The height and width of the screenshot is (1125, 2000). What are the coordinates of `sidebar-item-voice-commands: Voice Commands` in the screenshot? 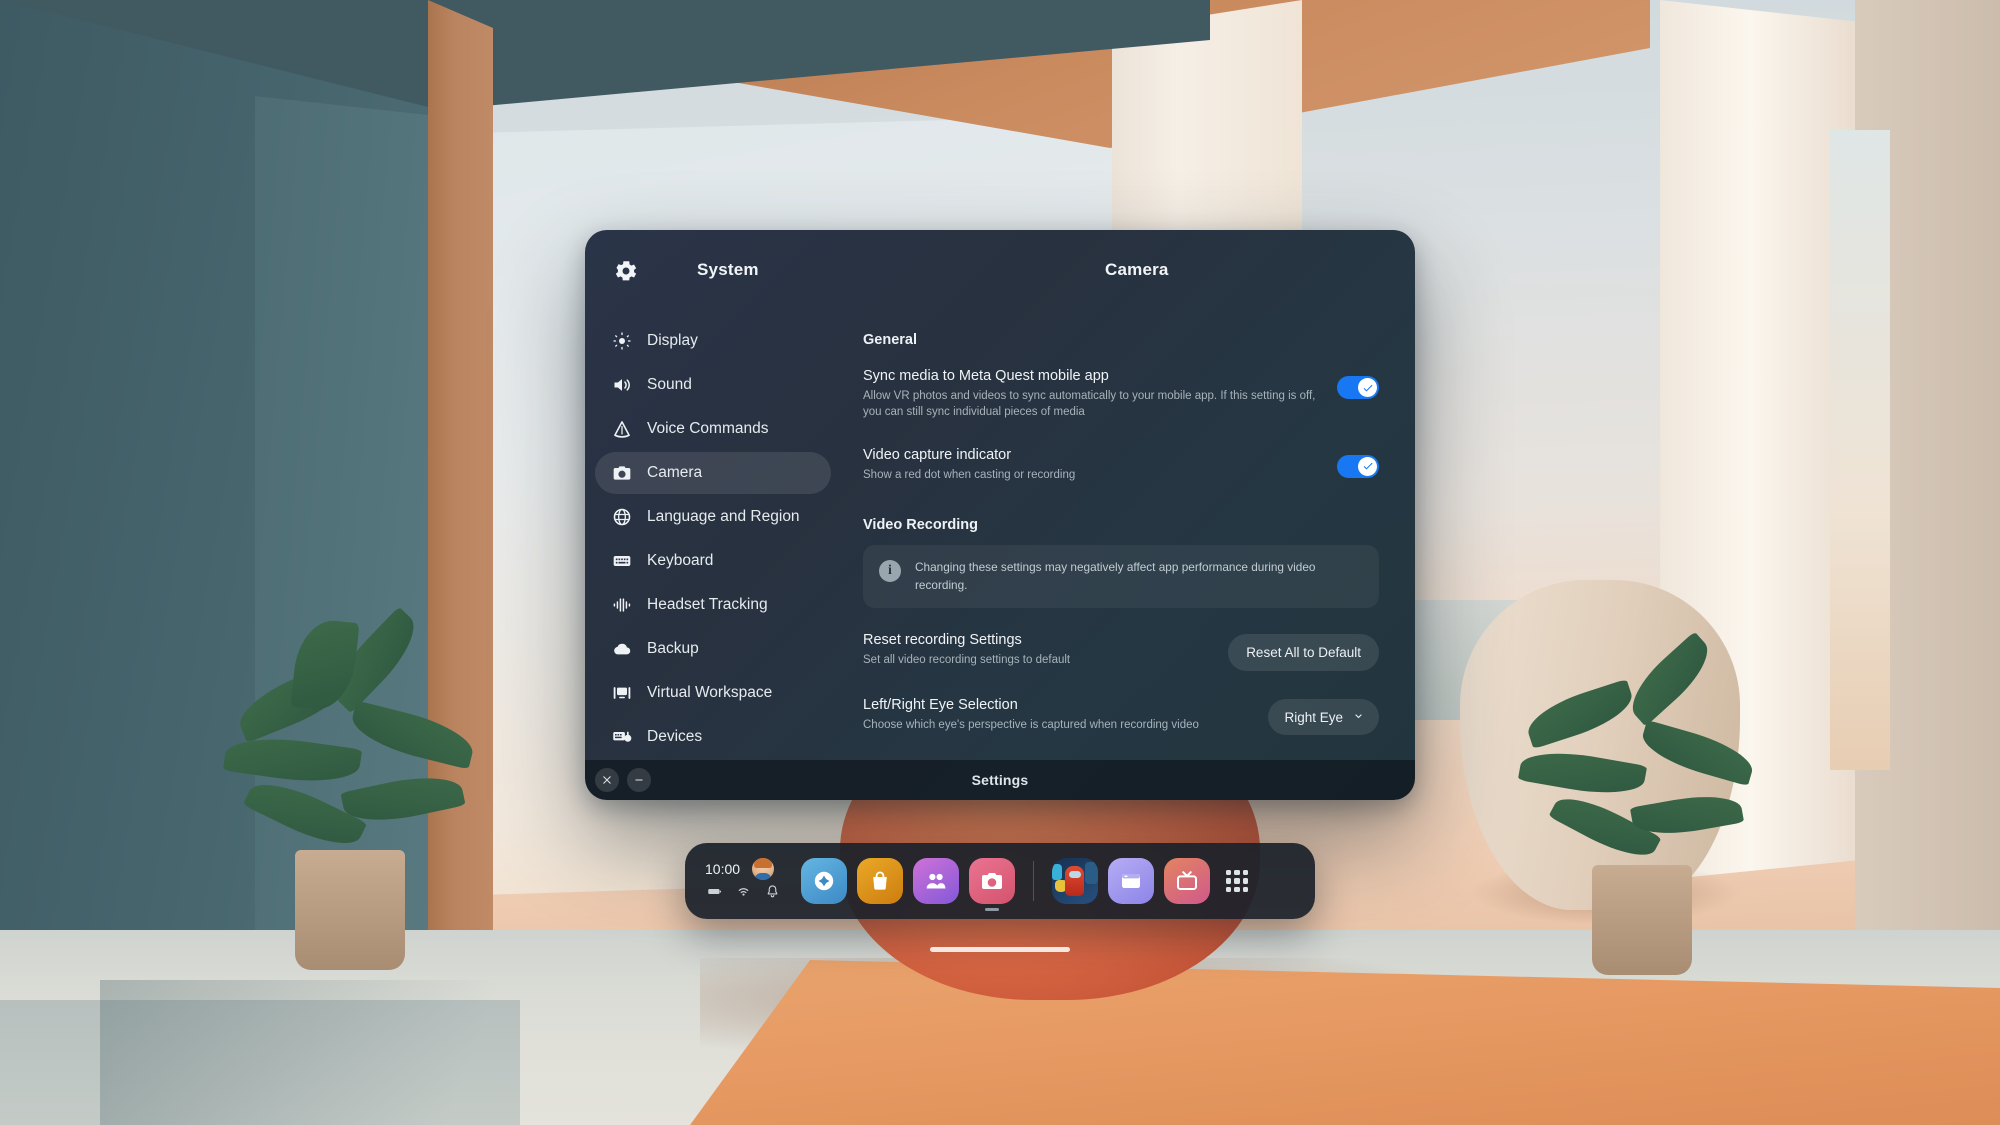 It's located at (713, 429).